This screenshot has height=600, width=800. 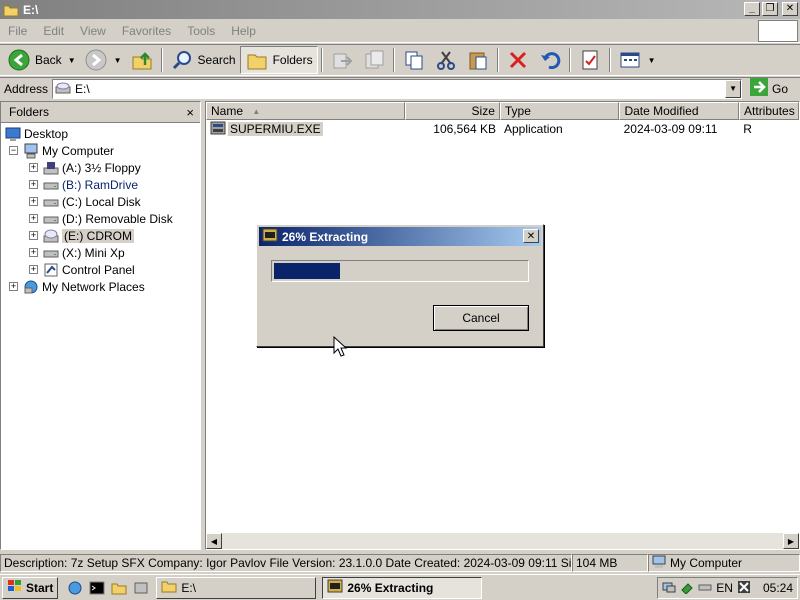 I want to click on column-label: Attributes, so click(x=769, y=111).